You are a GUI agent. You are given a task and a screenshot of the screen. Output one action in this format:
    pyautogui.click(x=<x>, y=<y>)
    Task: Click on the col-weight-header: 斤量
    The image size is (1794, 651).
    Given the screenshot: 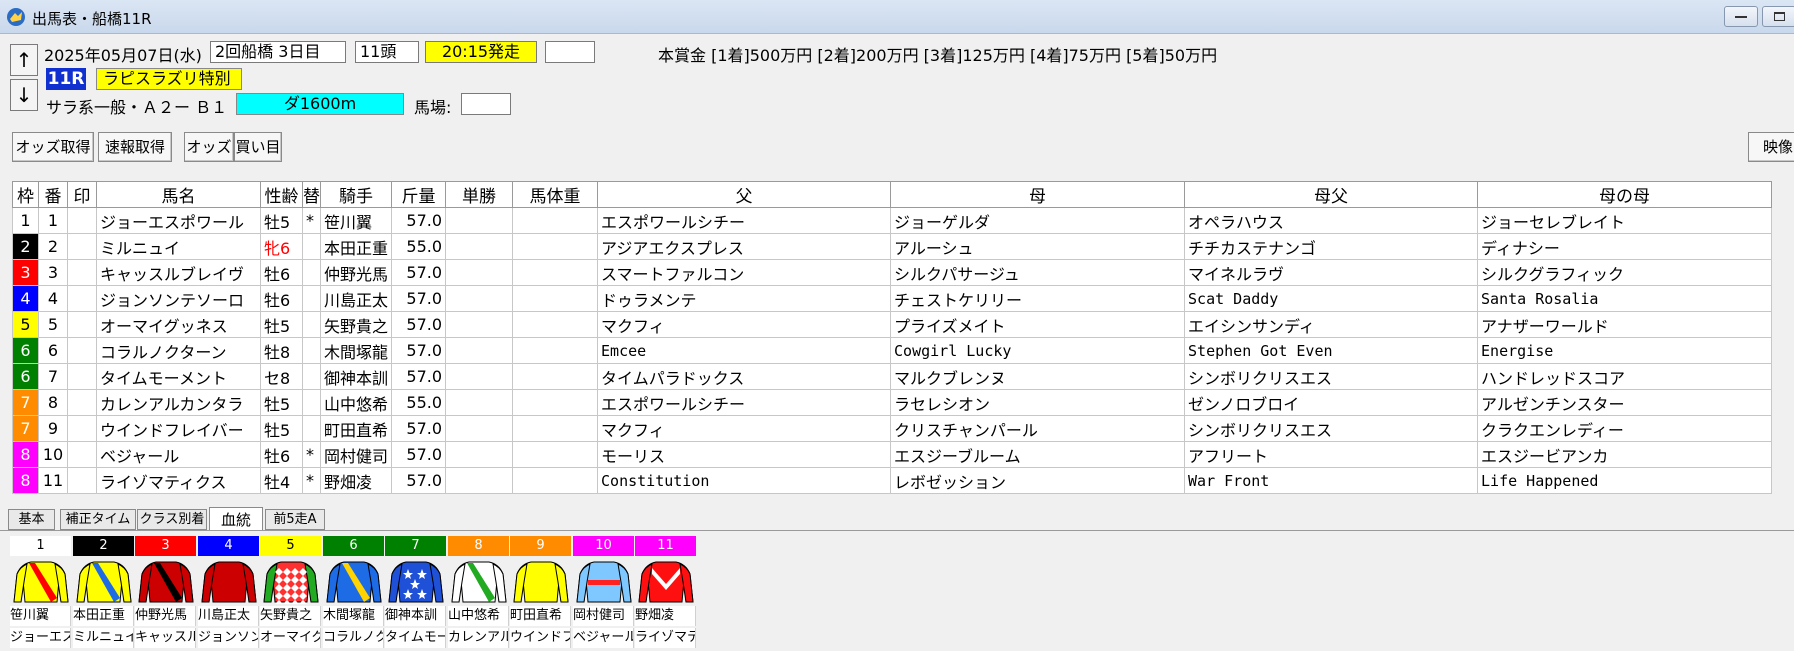 What is the action you would take?
    pyautogui.click(x=419, y=194)
    